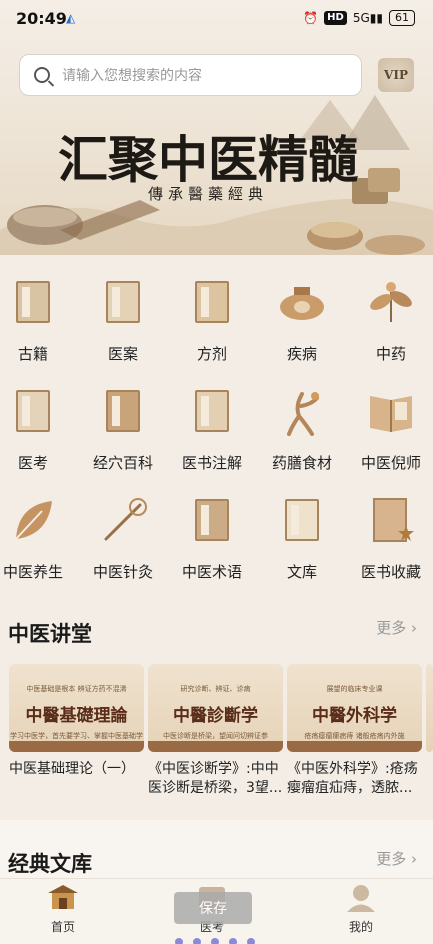  I want to click on category-label: 古籍, so click(32, 354).